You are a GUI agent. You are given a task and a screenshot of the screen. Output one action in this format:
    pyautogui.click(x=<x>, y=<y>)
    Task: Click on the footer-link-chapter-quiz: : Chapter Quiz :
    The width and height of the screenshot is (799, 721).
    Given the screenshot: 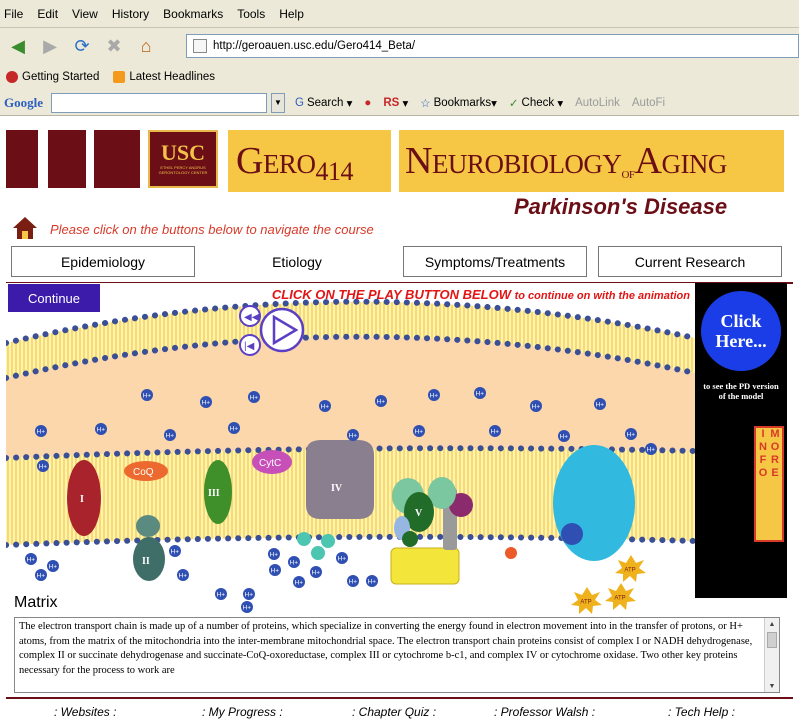 What is the action you would take?
    pyautogui.click(x=394, y=712)
    